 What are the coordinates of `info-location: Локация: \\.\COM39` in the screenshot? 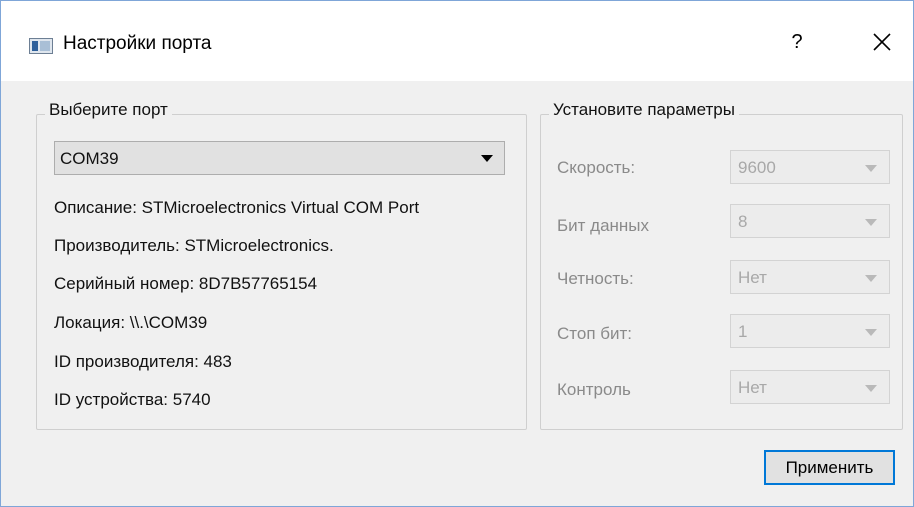 It's located at (131, 322).